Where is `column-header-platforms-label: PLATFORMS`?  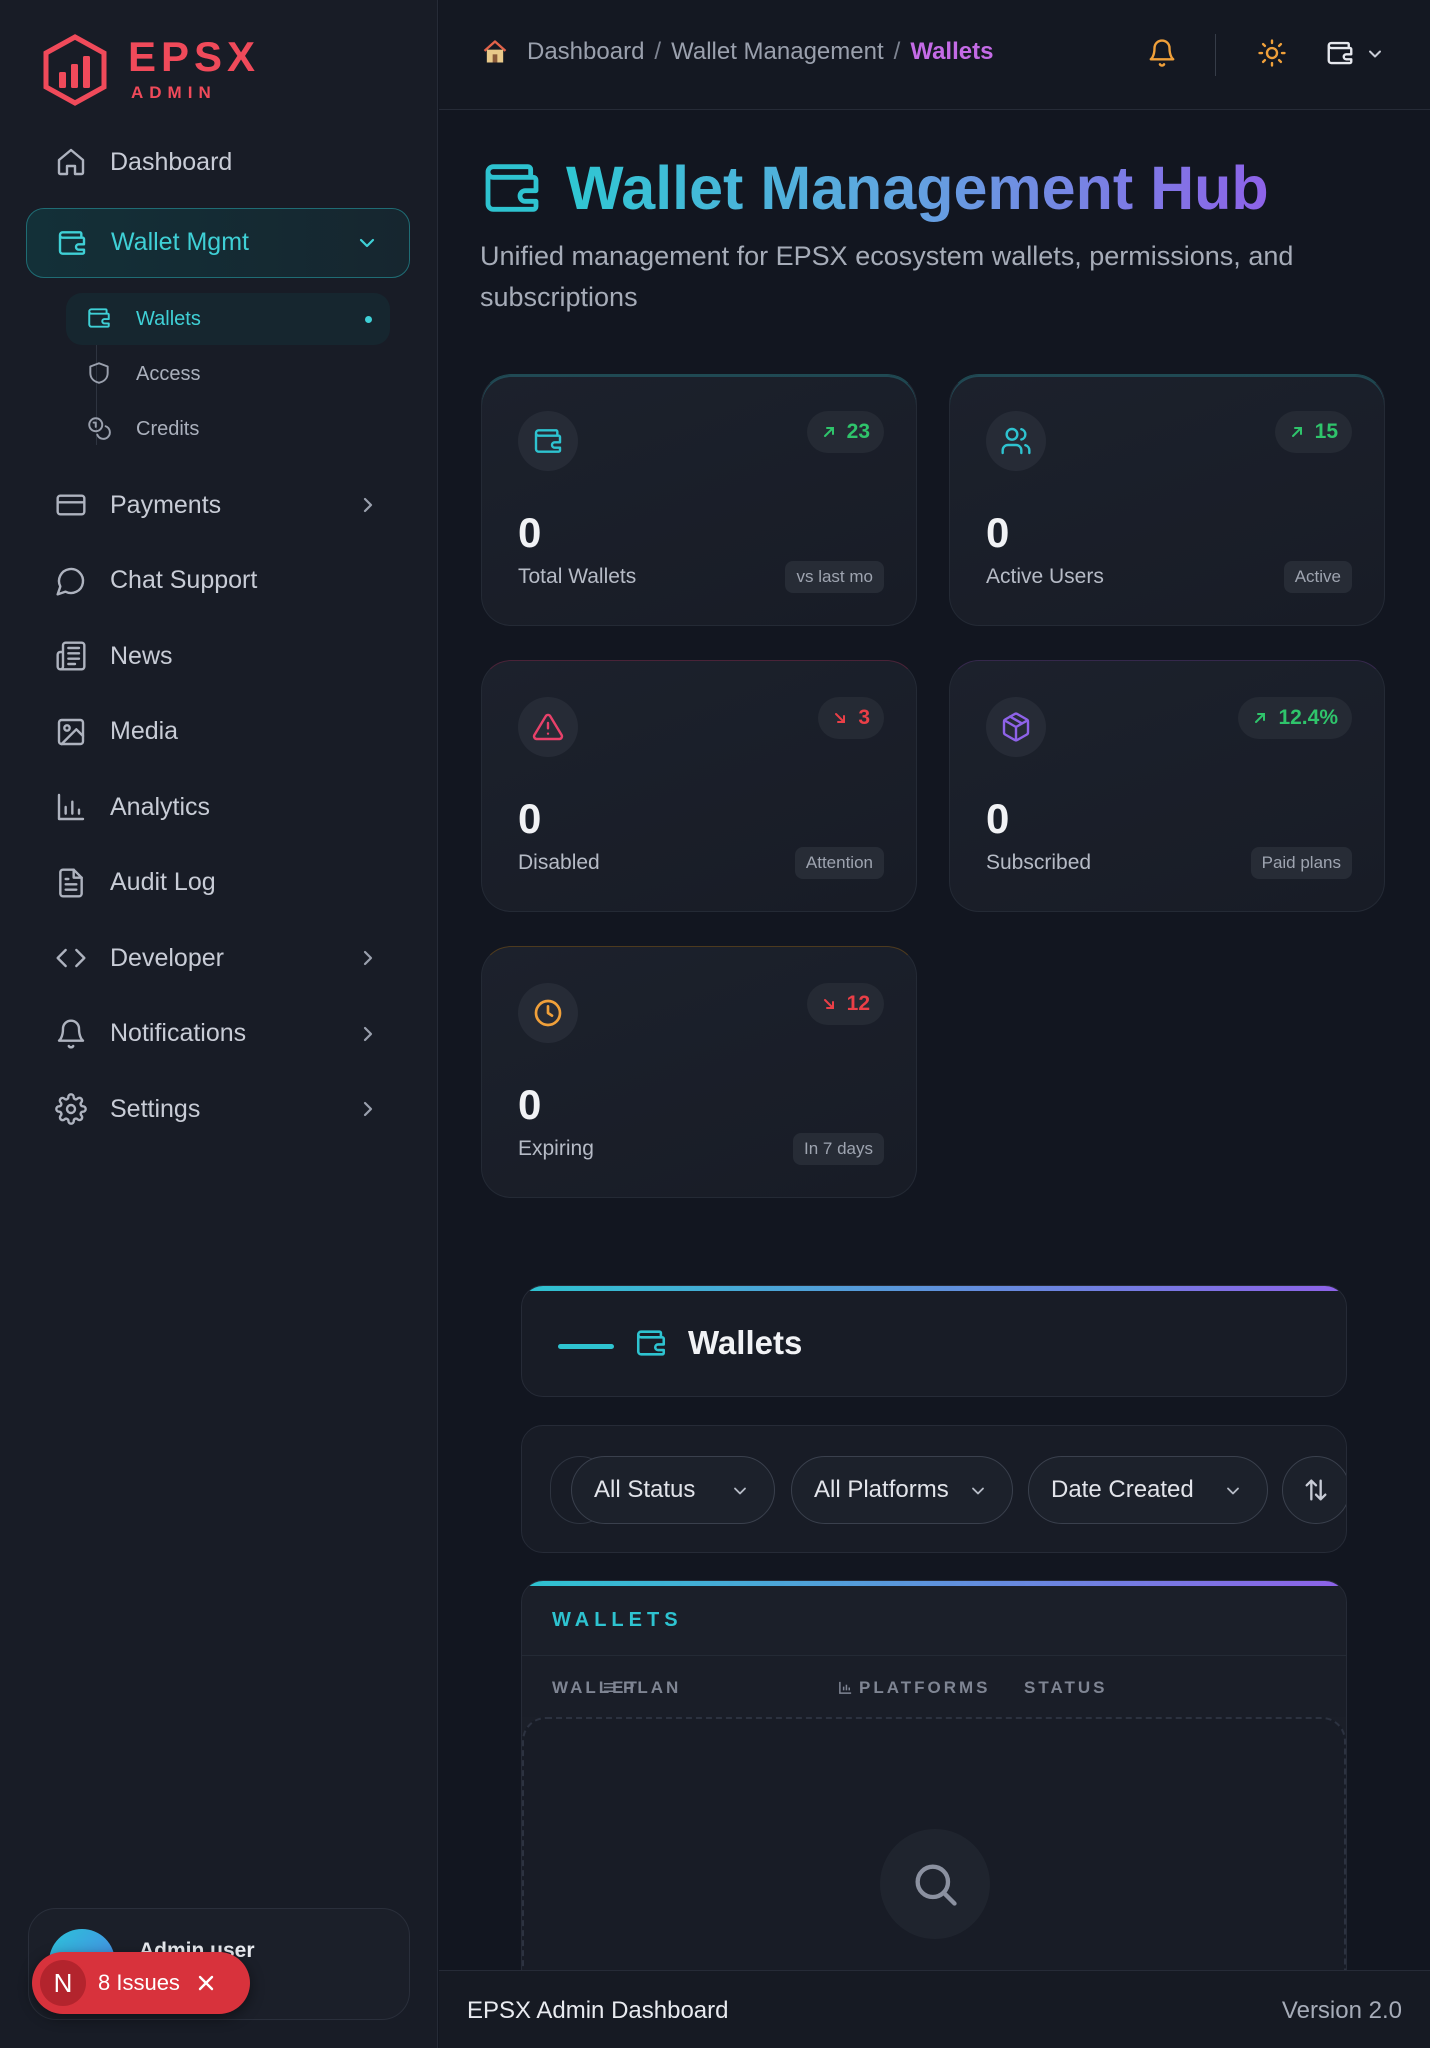 column-header-platforms-label: PLATFORMS is located at coordinates (925, 1687).